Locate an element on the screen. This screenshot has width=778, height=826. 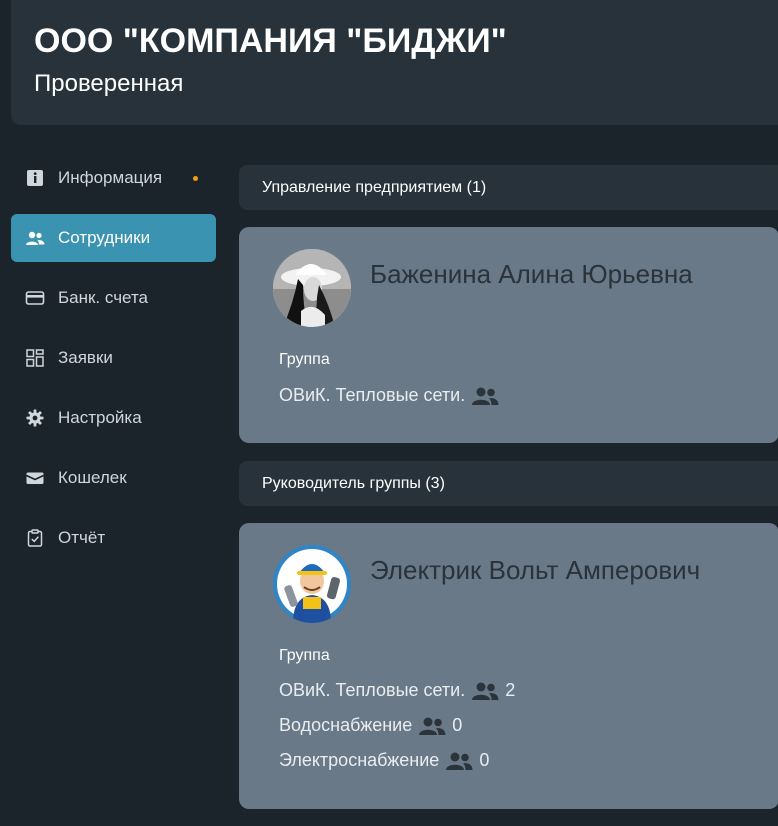
sidebar-item-label: Сотрудники is located at coordinates (104, 237).